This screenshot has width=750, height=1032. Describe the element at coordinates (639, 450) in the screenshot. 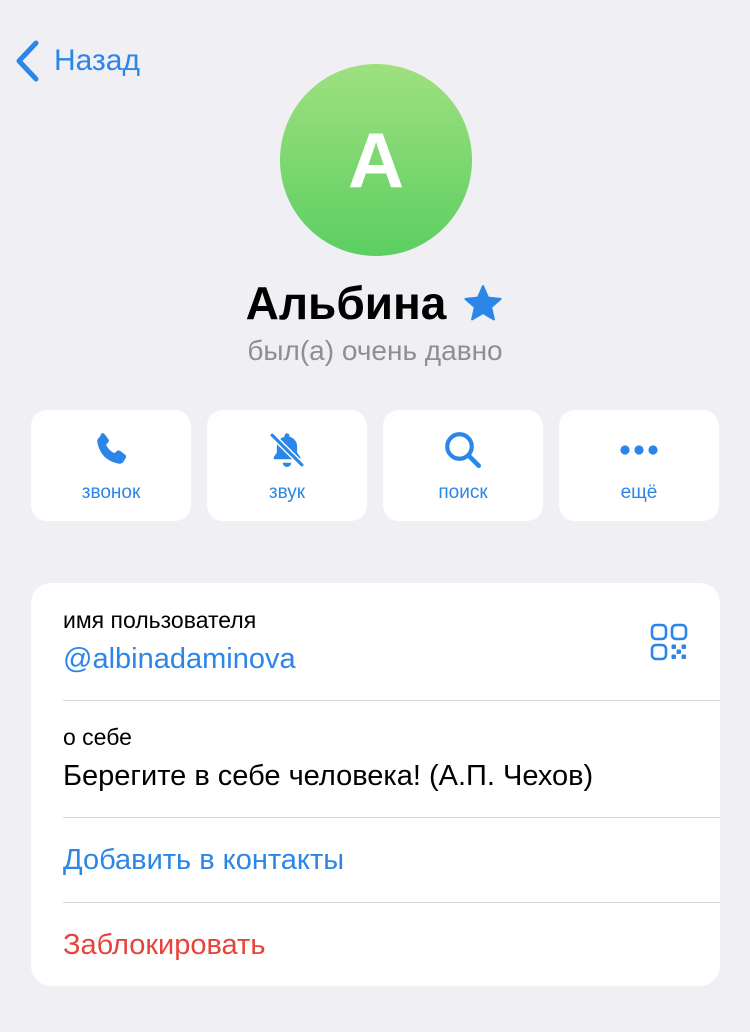

I see `more-icon` at that location.